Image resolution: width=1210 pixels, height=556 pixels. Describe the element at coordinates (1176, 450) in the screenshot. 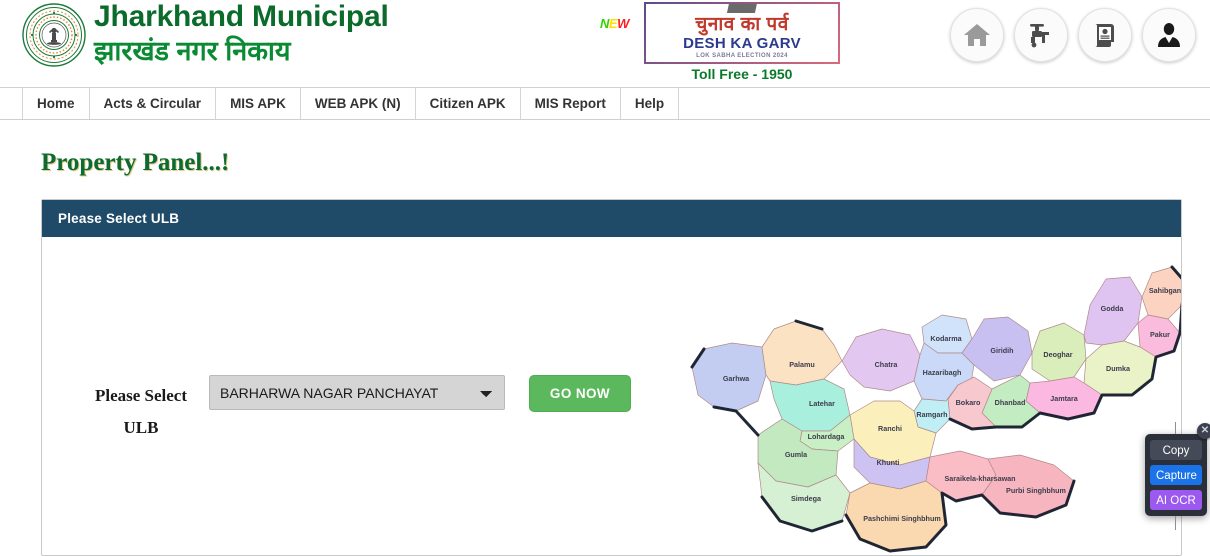

I see `copy-button: Copy` at that location.